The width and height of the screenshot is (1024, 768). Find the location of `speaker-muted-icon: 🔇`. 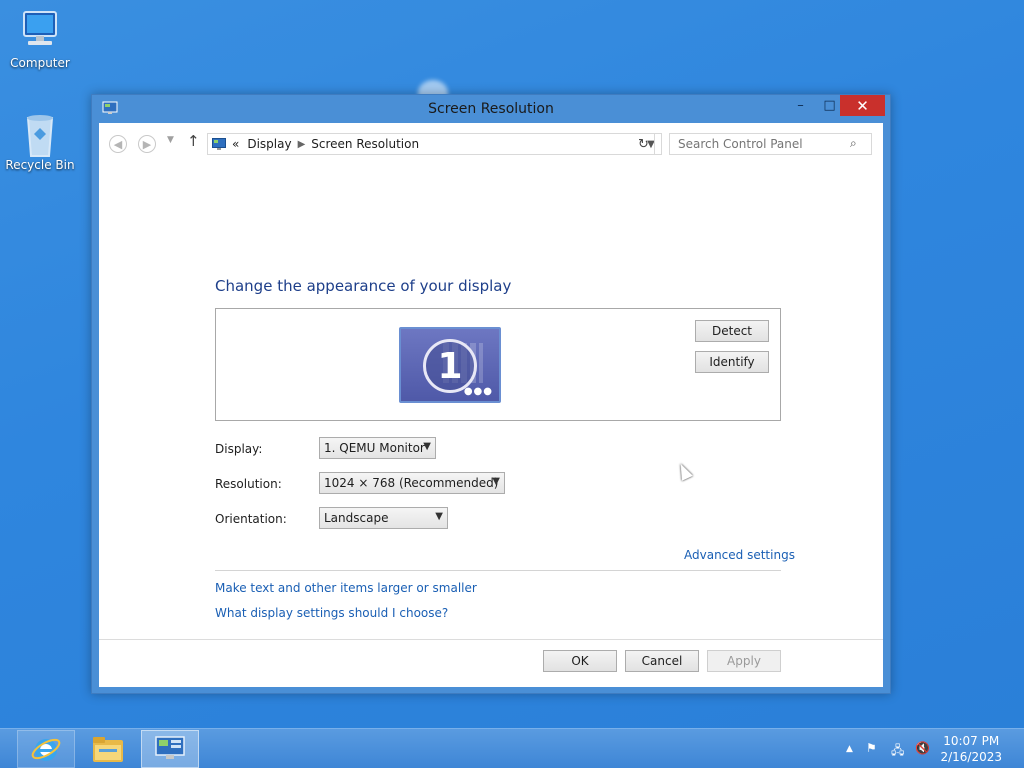

speaker-muted-icon: 🔇 is located at coordinates (922, 748).